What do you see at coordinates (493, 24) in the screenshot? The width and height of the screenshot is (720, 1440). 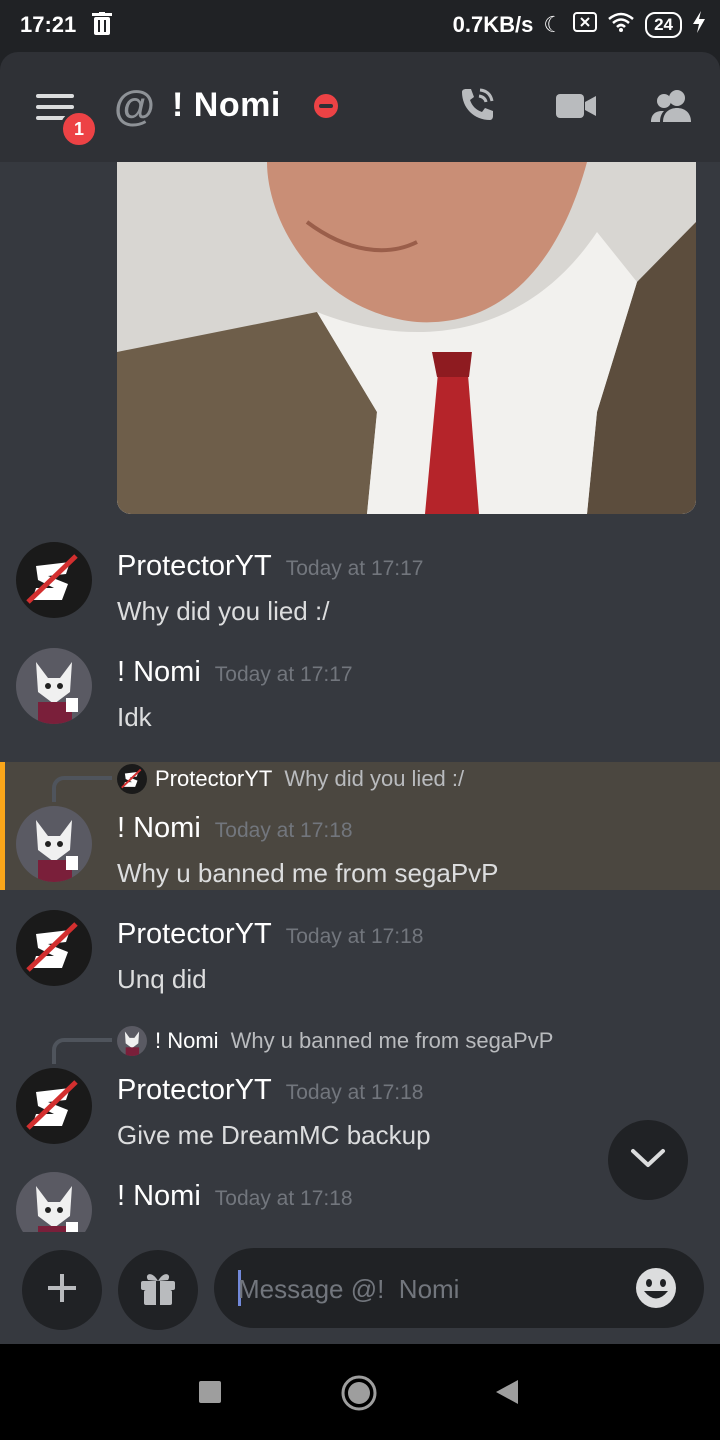 I see `net-speed: 0.7KB/s` at bounding box center [493, 24].